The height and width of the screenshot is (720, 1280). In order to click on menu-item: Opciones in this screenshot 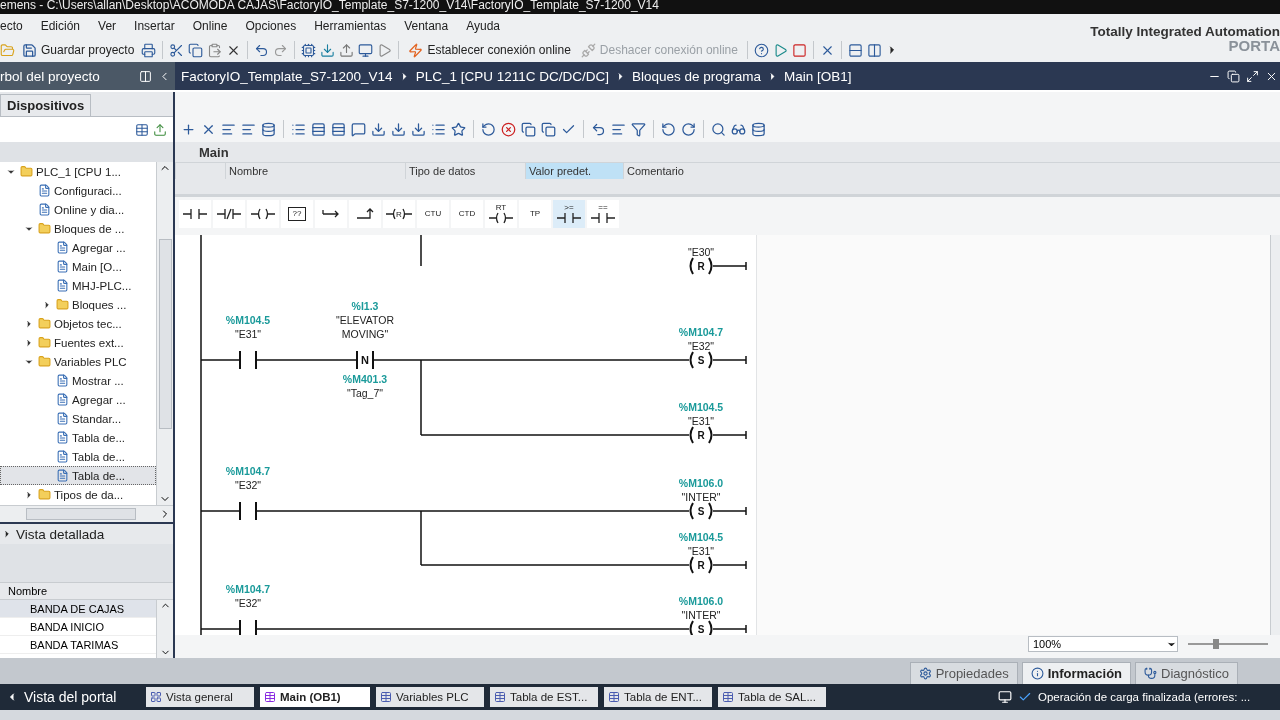, I will do `click(271, 26)`.